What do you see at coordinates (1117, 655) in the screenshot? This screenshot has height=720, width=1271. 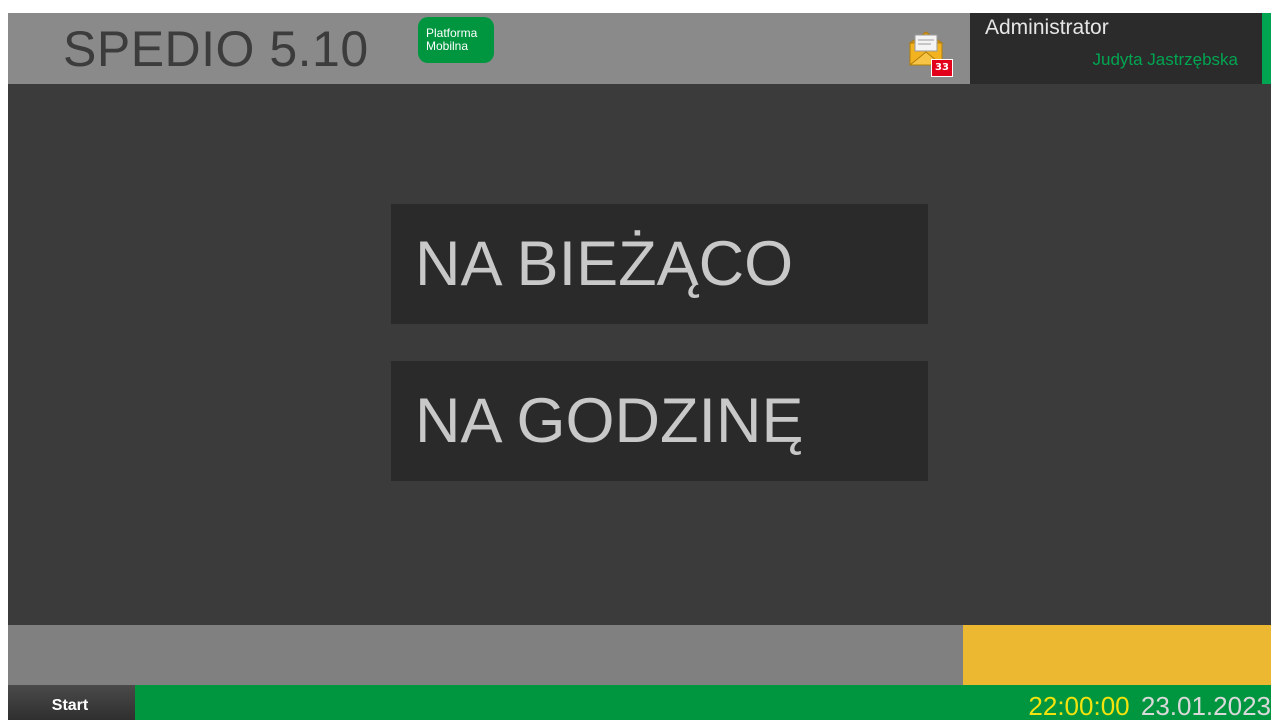 I see `status-indicator` at bounding box center [1117, 655].